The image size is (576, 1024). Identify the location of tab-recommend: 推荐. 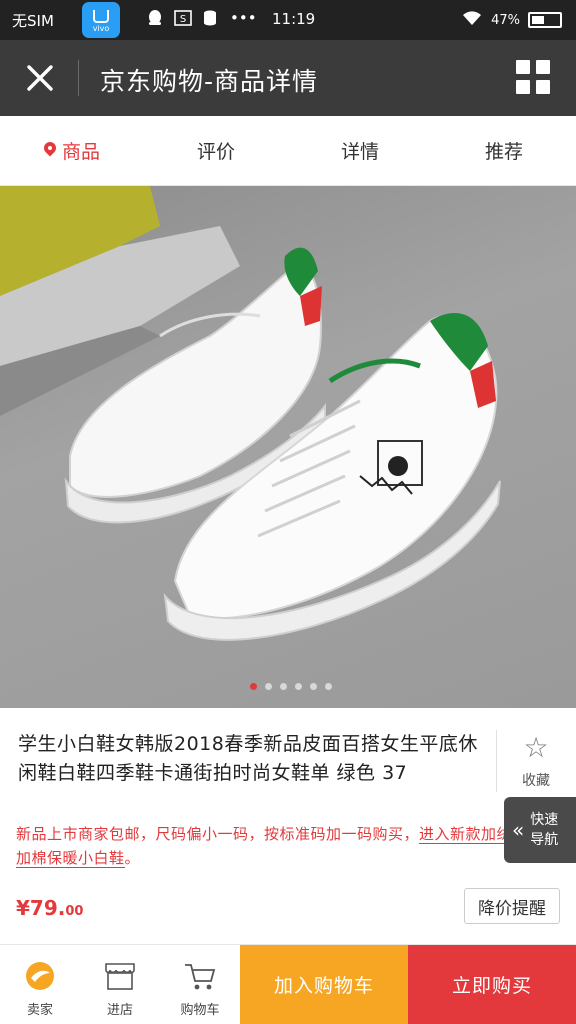
(504, 150).